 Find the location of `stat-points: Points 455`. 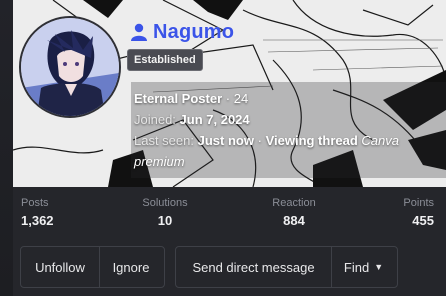

stat-points: Points 455 is located at coordinates (418, 212).